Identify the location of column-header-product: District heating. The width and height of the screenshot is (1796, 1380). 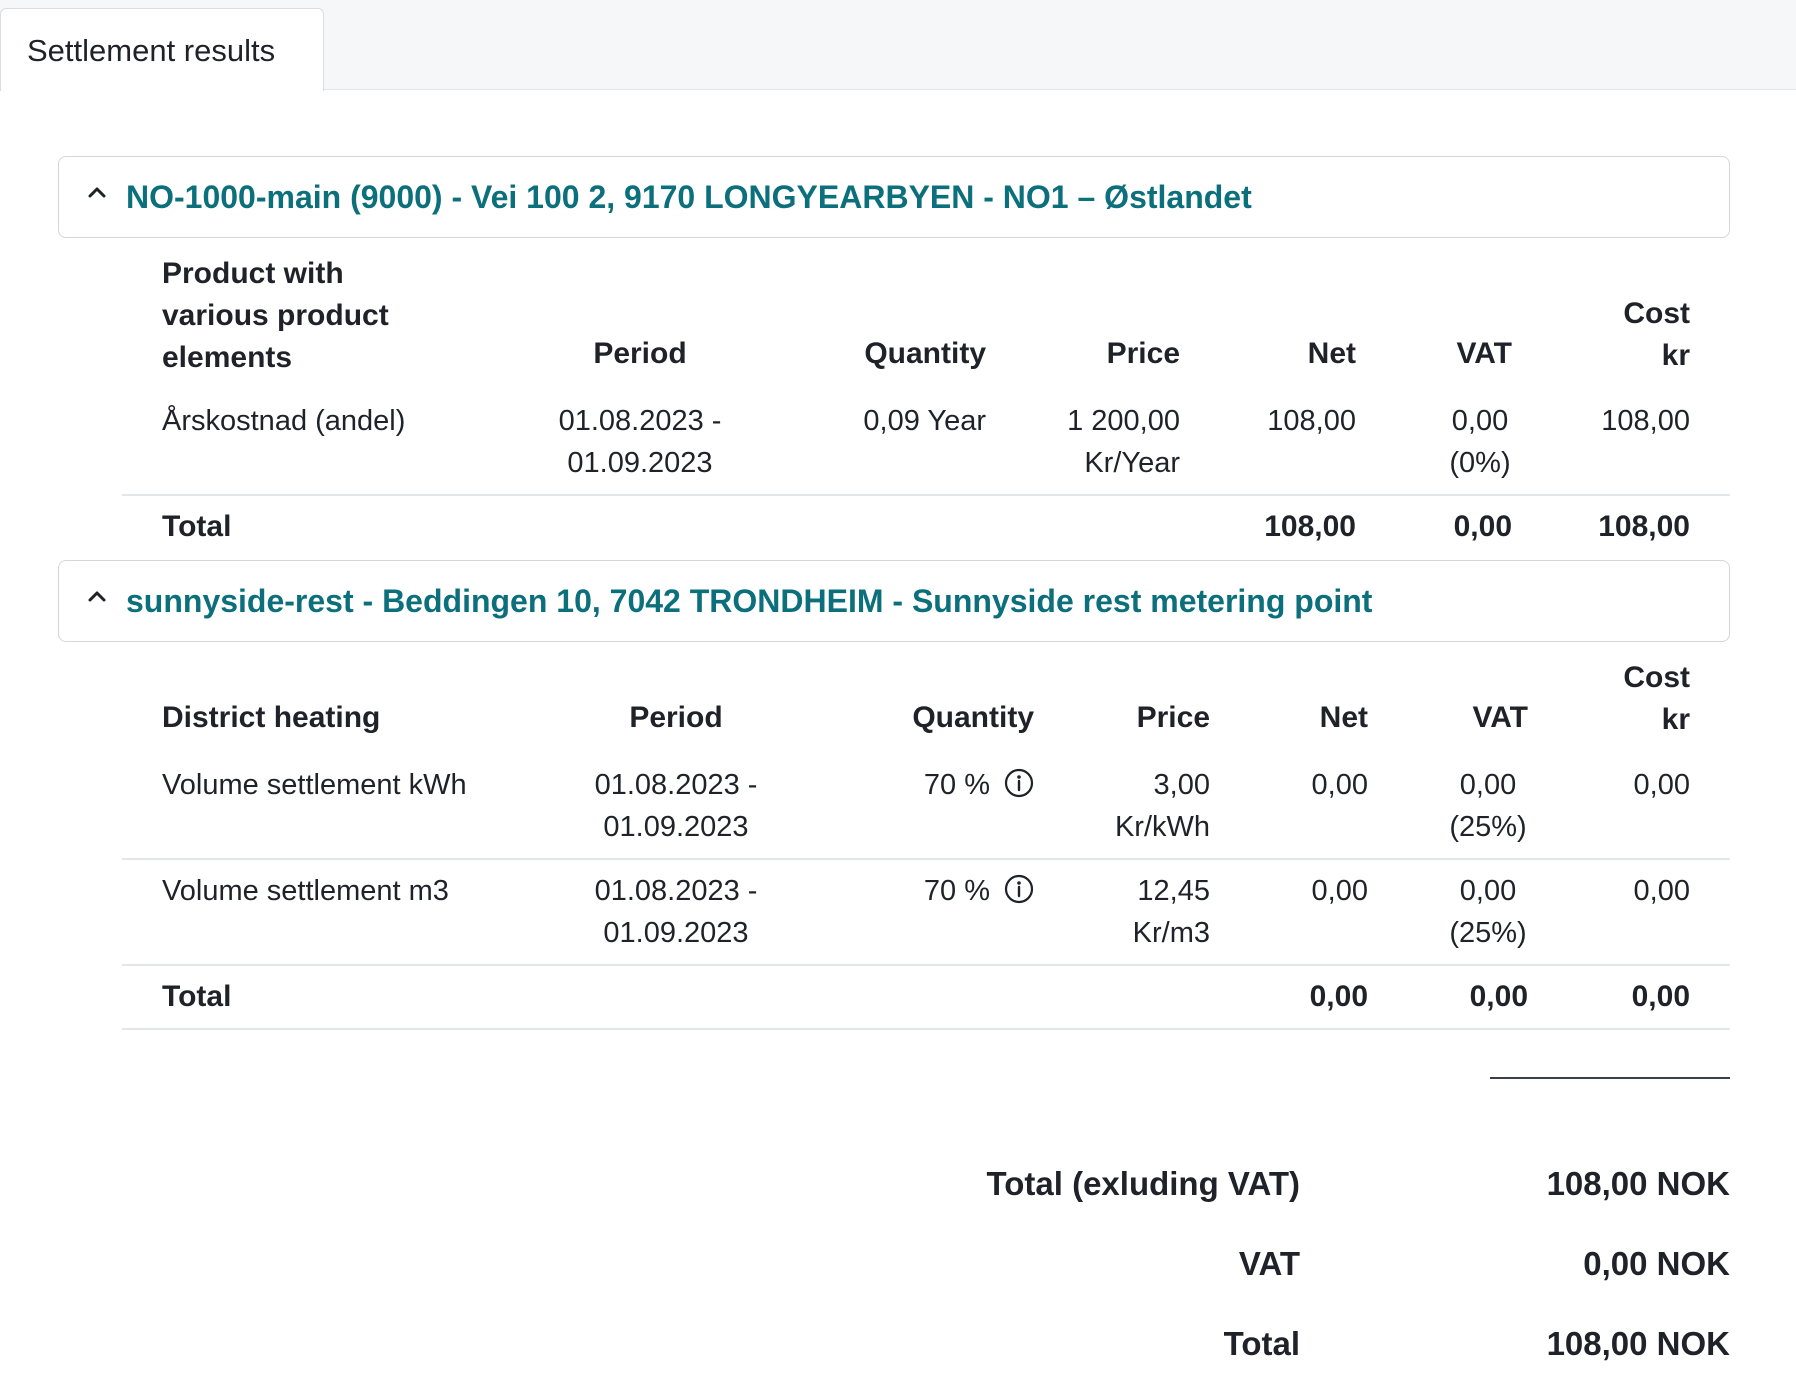
(271, 717).